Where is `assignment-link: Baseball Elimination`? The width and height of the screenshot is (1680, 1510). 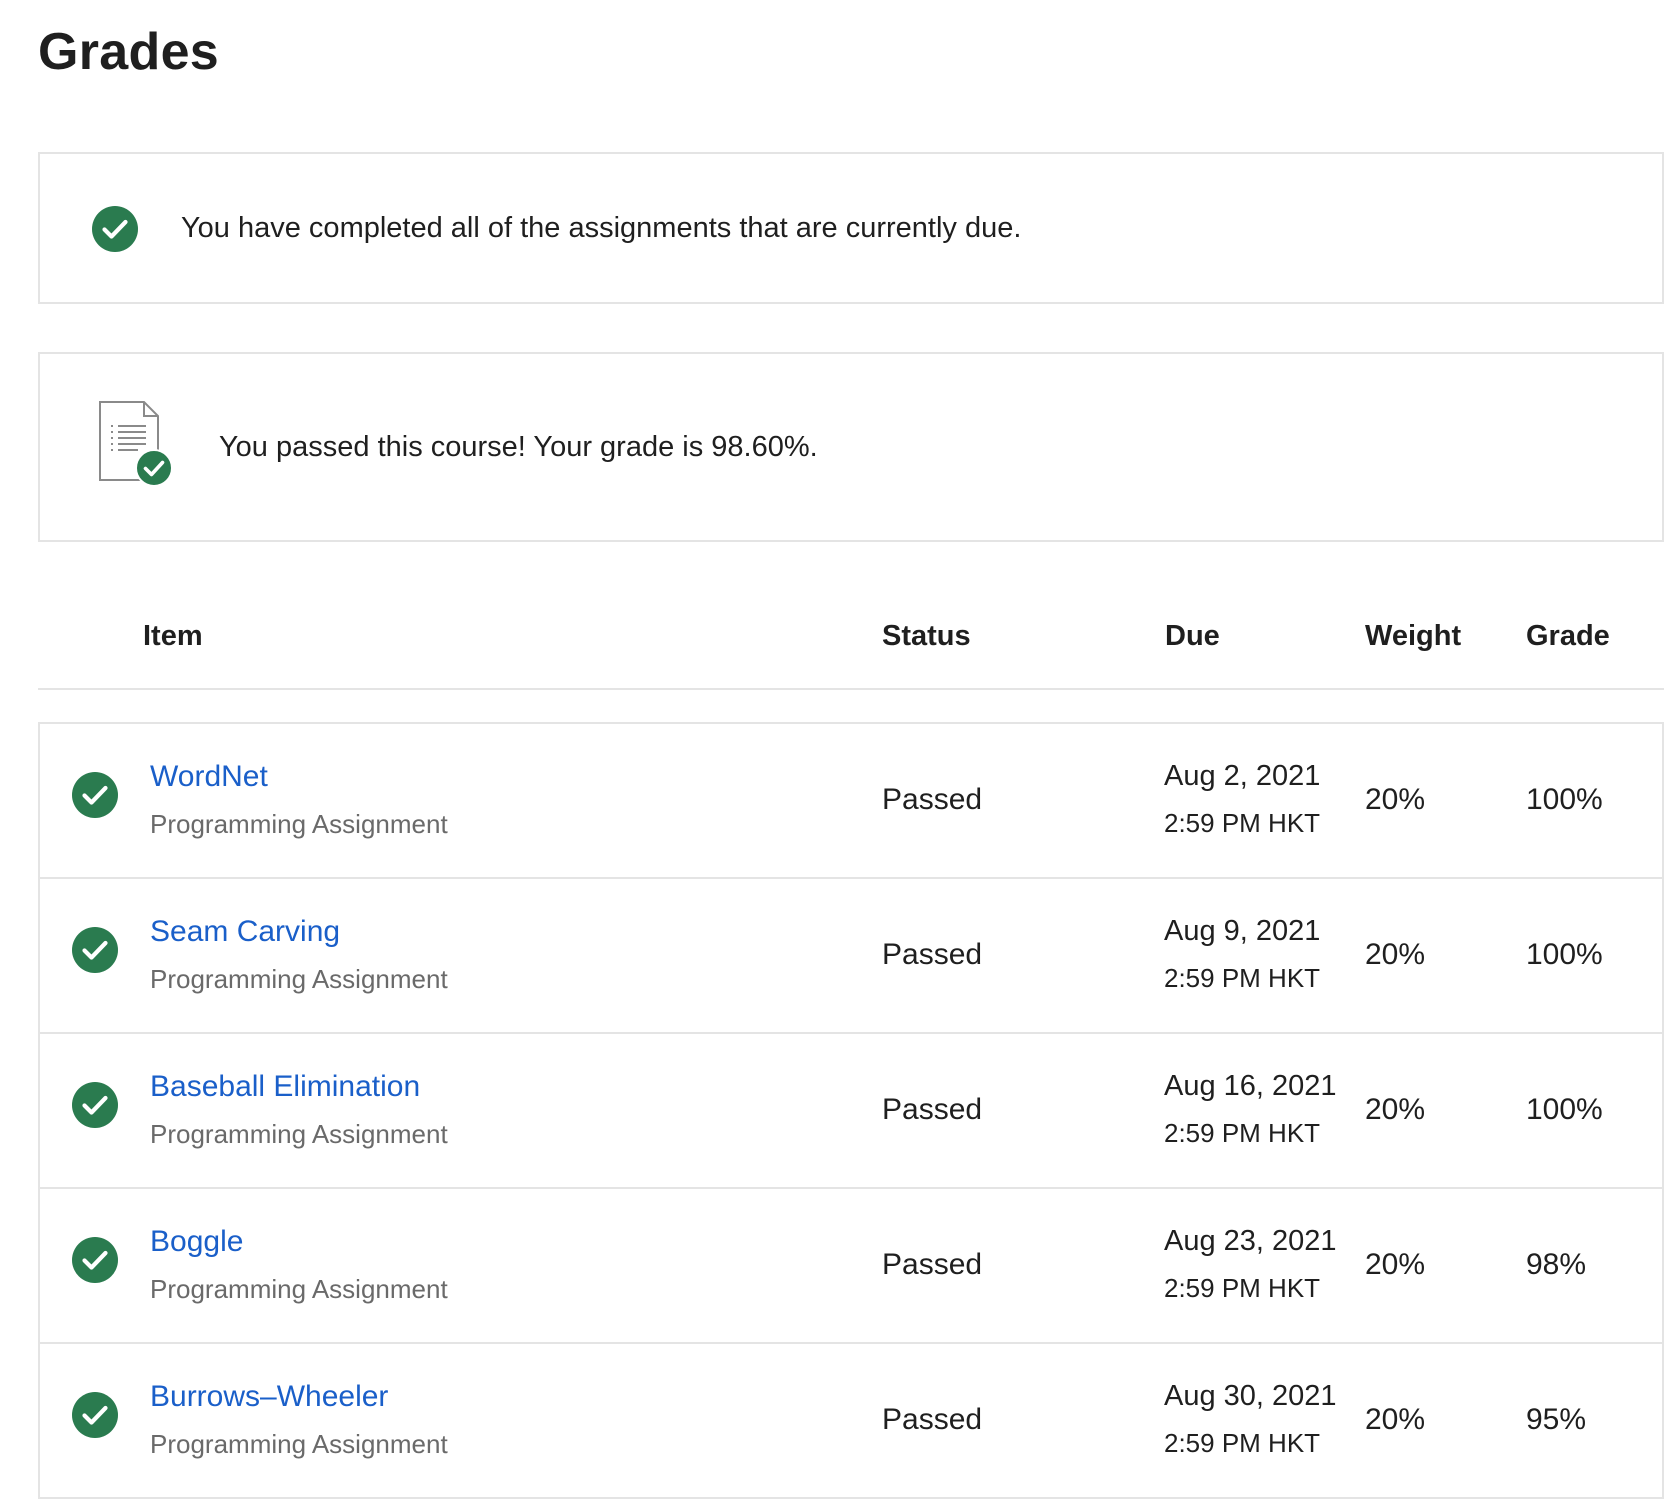
assignment-link: Baseball Elimination is located at coordinates (285, 1087).